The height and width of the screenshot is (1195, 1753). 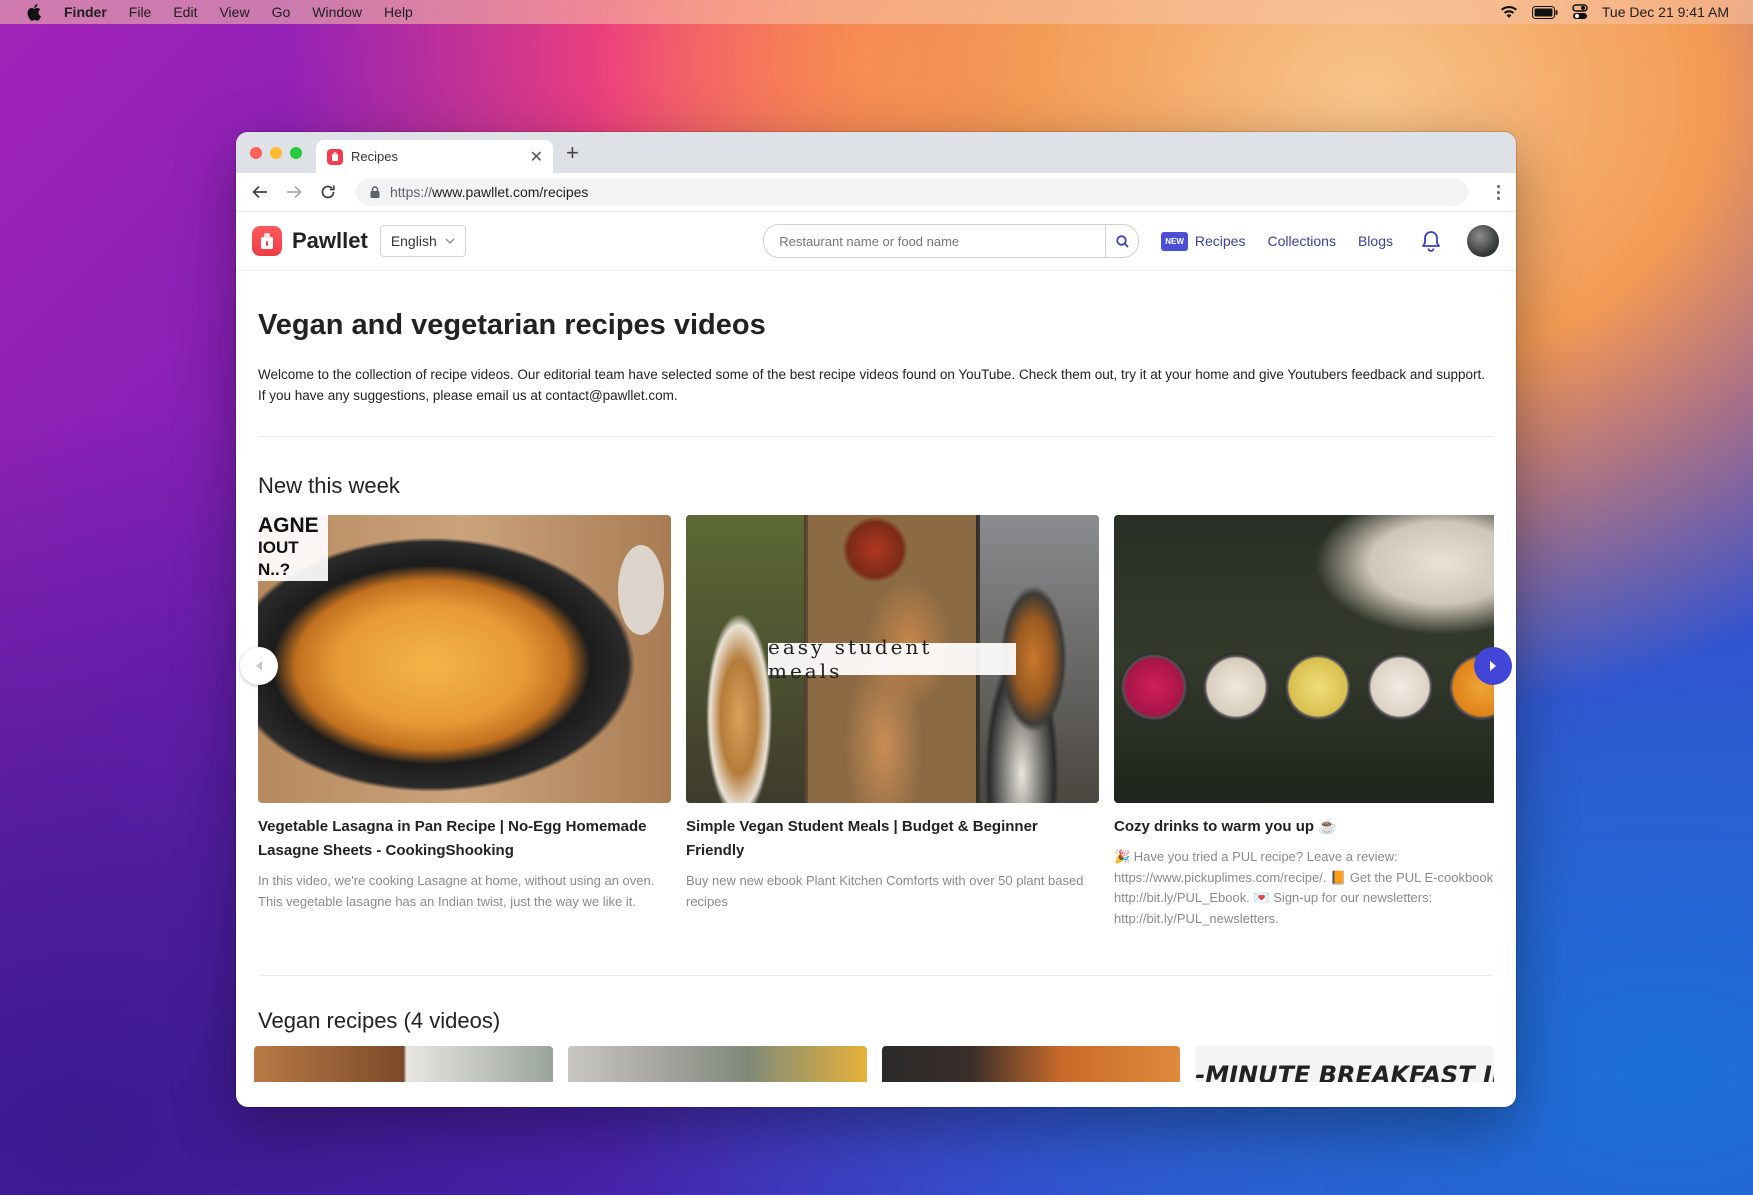 I want to click on page-title: Vegan and vegetarian recipes videos, so click(x=512, y=325).